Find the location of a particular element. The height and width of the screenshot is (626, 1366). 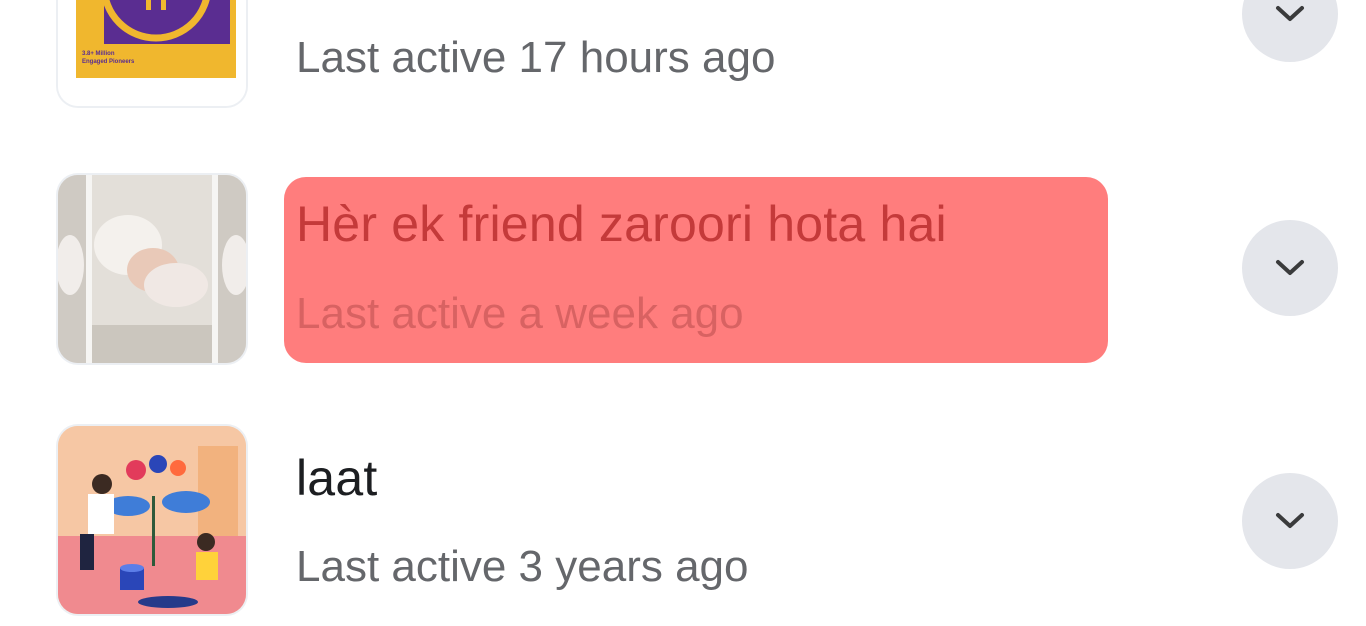

group-title: Hèr ek friend zaroori hota hai is located at coordinates (621, 224).